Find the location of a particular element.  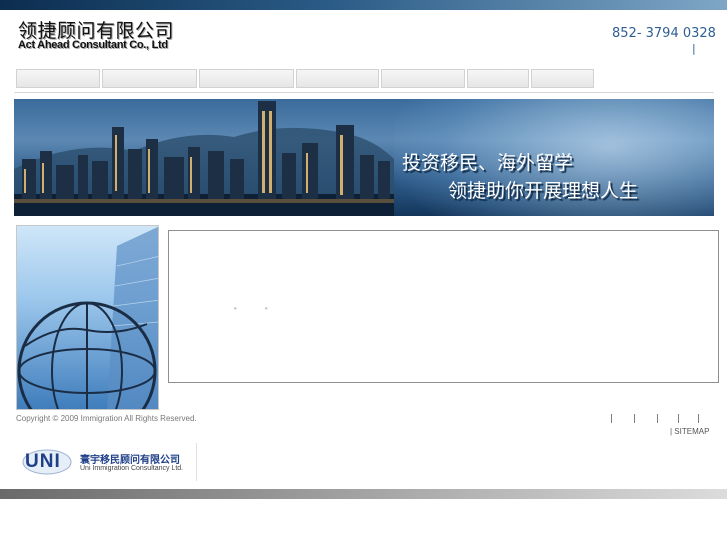

content-mark-1: " is located at coordinates (235, 310).